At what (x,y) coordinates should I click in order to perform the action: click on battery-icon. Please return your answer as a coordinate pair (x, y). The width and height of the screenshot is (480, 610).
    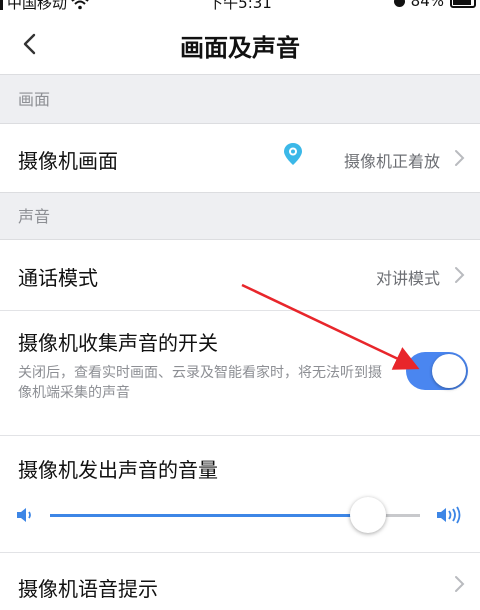
    Looking at the image, I should click on (463, 4).